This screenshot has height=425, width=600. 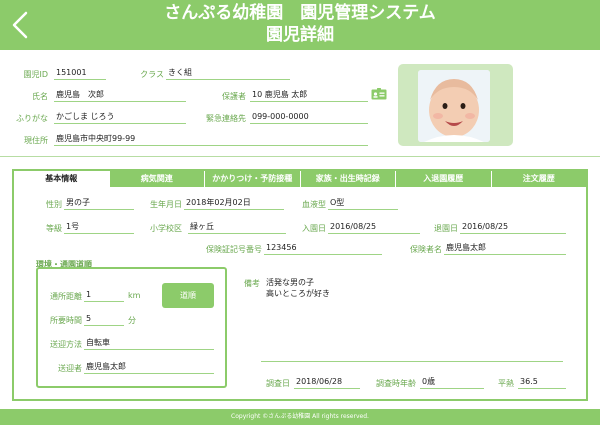 I want to click on gender-value: 男の子, so click(x=99, y=203).